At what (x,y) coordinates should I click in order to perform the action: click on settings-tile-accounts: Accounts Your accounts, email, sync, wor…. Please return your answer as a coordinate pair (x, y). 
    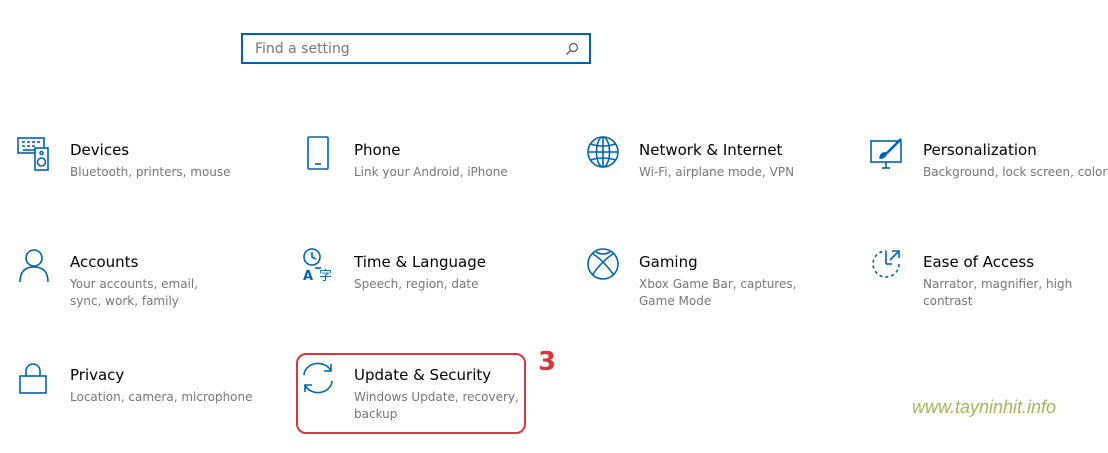
    Looking at the image, I should click on (147, 288).